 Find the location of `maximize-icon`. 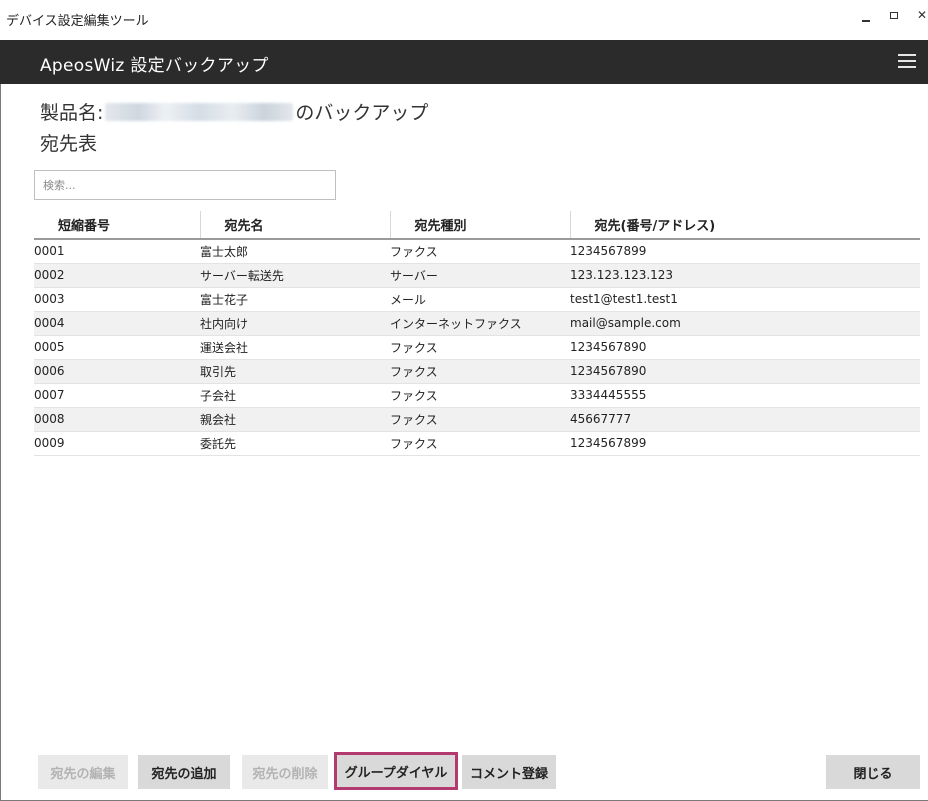

maximize-icon is located at coordinates (894, 15).